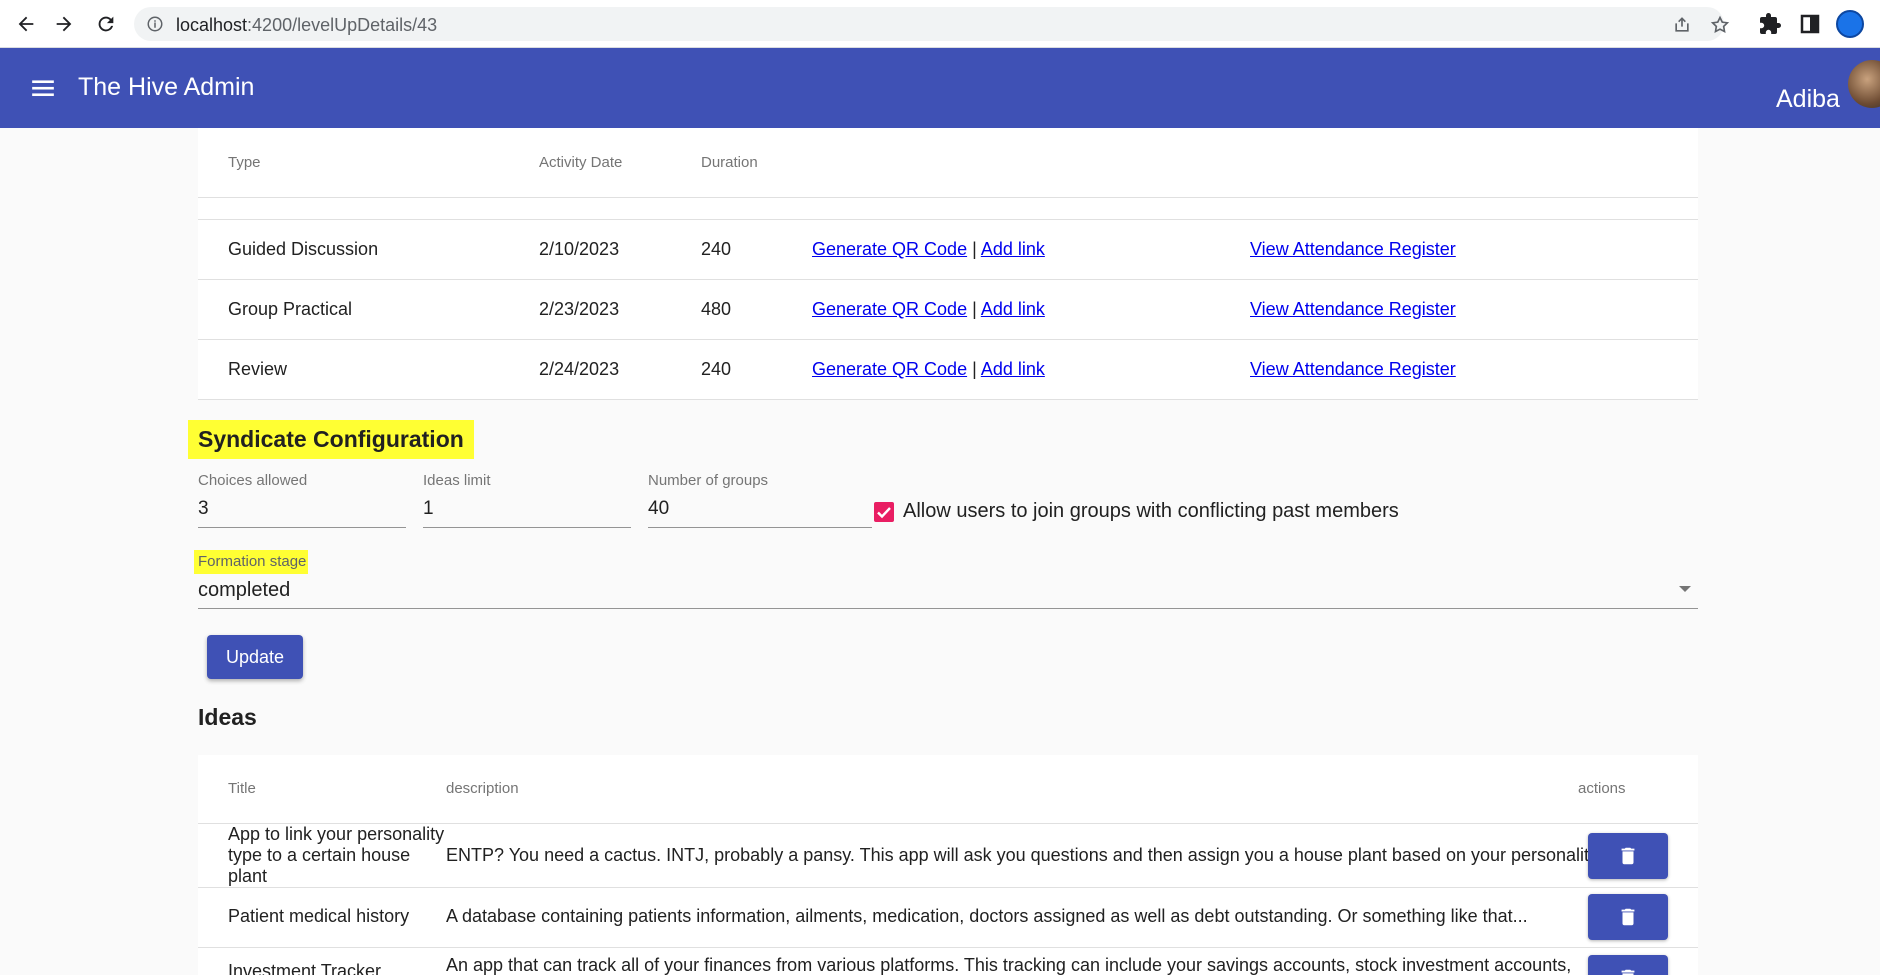 Image resolution: width=1880 pixels, height=975 pixels. What do you see at coordinates (1602, 788) in the screenshot?
I see `header-actions: actions` at bounding box center [1602, 788].